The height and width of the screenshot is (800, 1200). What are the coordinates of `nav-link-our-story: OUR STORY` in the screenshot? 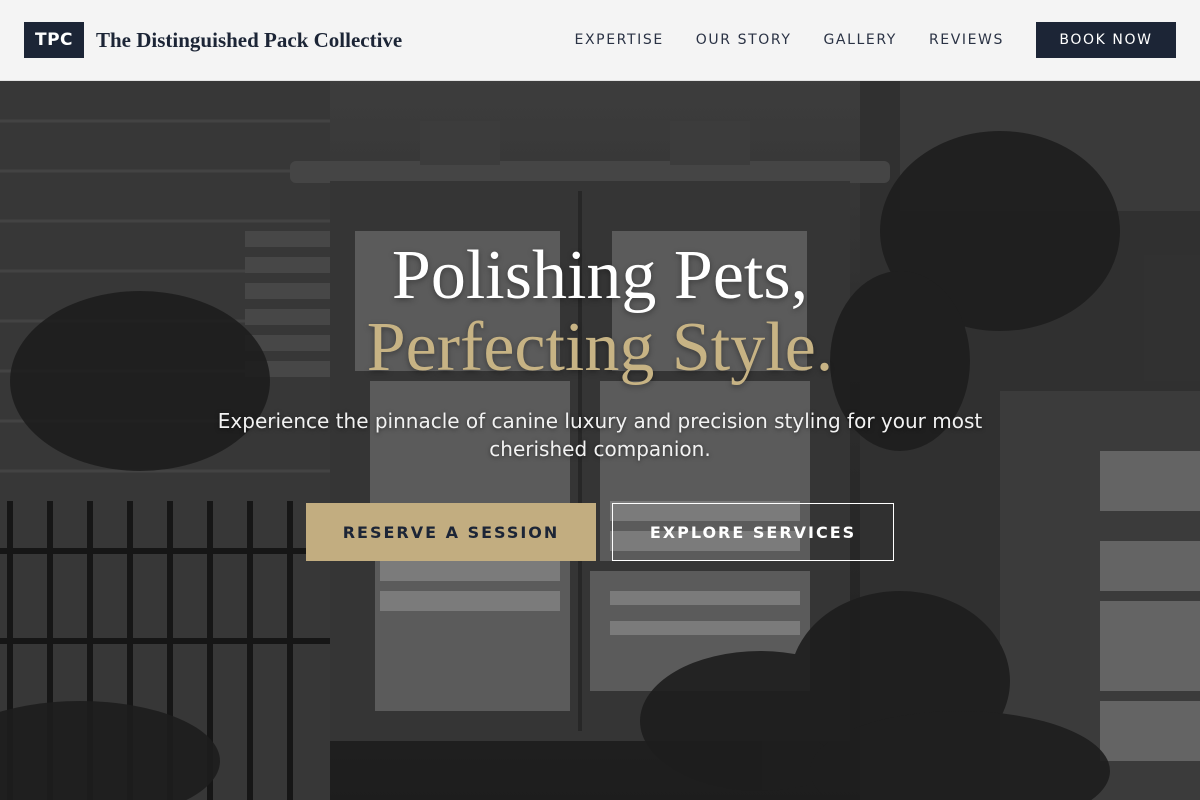 It's located at (744, 40).